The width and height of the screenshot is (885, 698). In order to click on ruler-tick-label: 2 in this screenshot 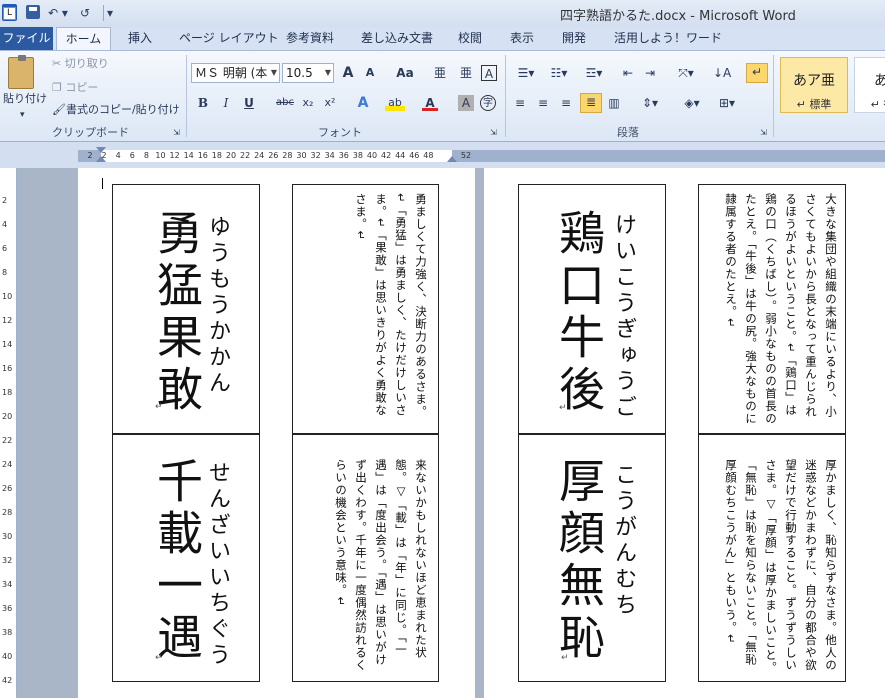, I will do `click(104, 155)`.